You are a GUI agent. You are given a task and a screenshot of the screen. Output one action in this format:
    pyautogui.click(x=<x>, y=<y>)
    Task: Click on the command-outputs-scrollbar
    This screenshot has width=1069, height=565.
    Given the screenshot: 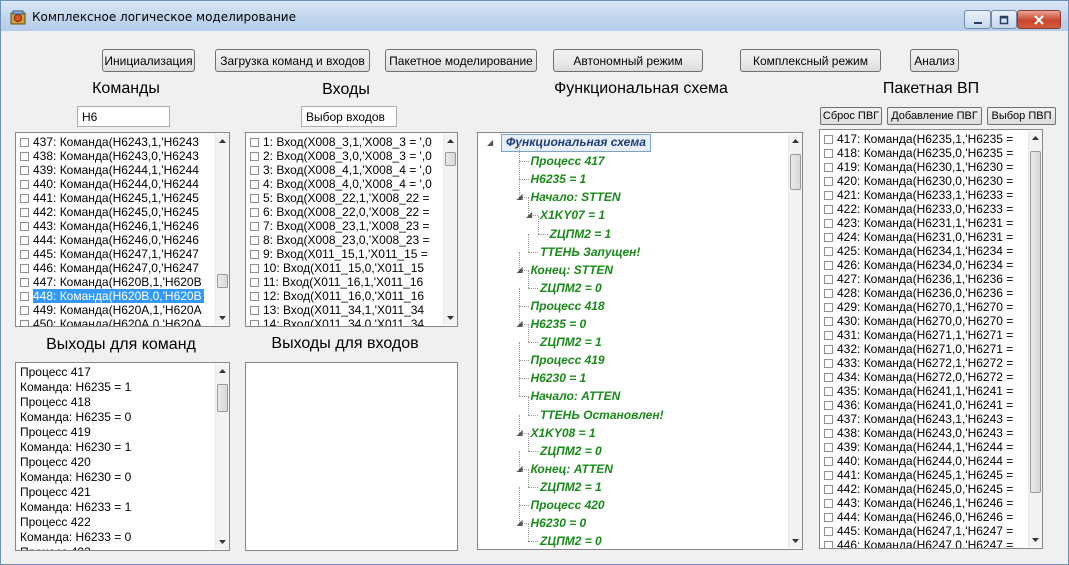 What is the action you would take?
    pyautogui.click(x=222, y=456)
    